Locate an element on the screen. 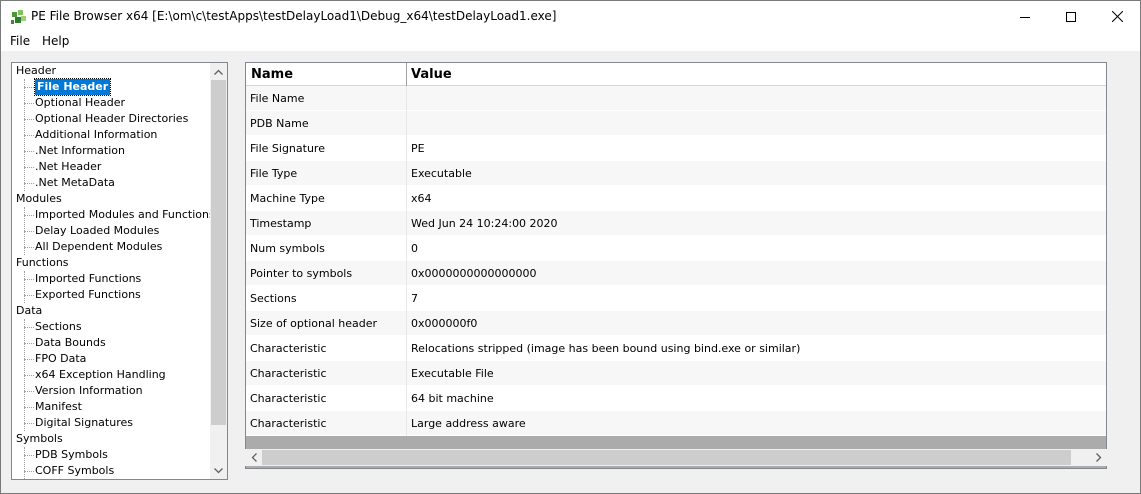  tree-item-optional-header: Optional Header is located at coordinates (74, 103).